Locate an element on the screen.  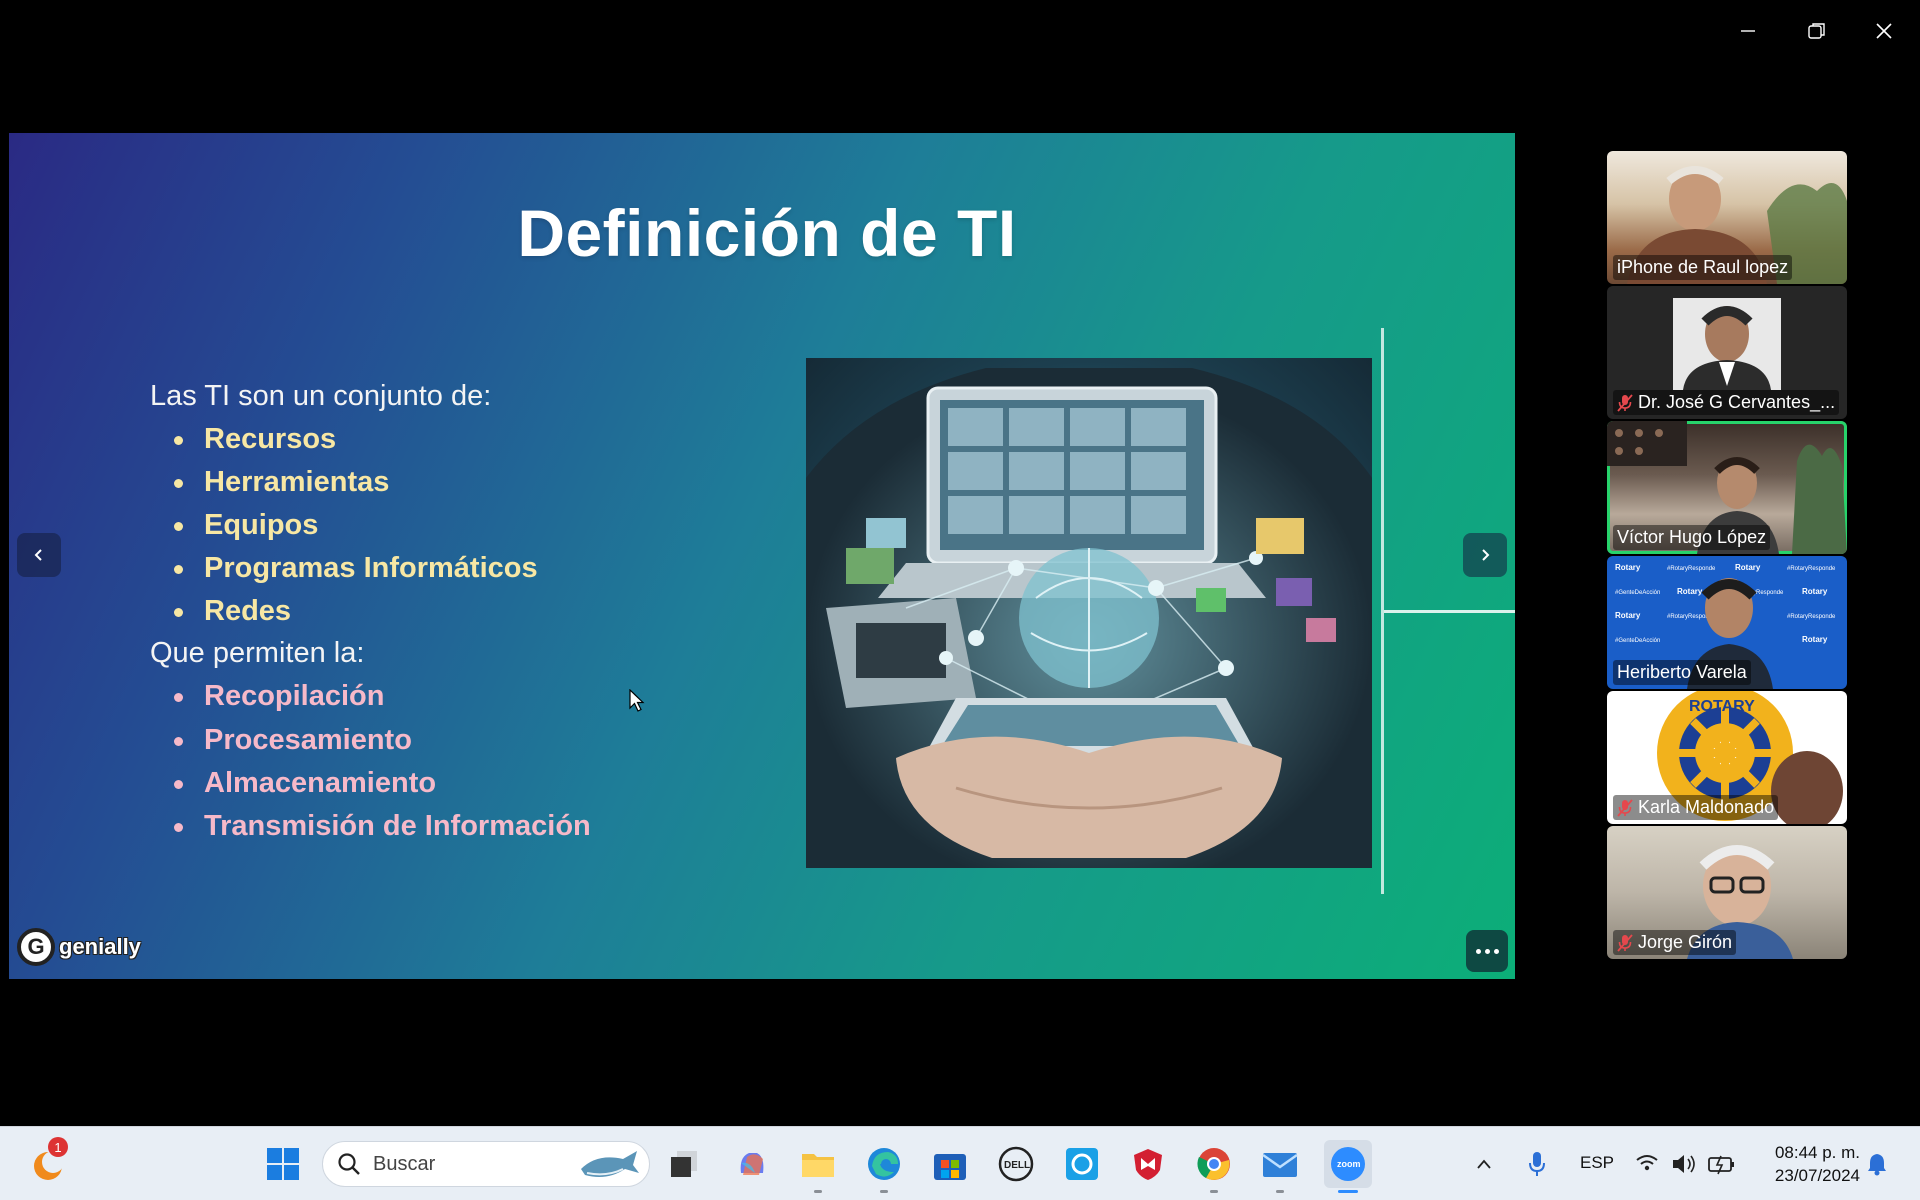
search-icon is located at coordinates (349, 1164).